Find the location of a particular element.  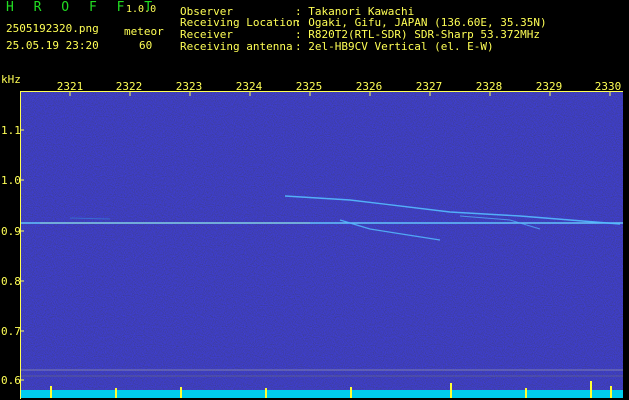

y-unit-label: kHz is located at coordinates (11, 79).